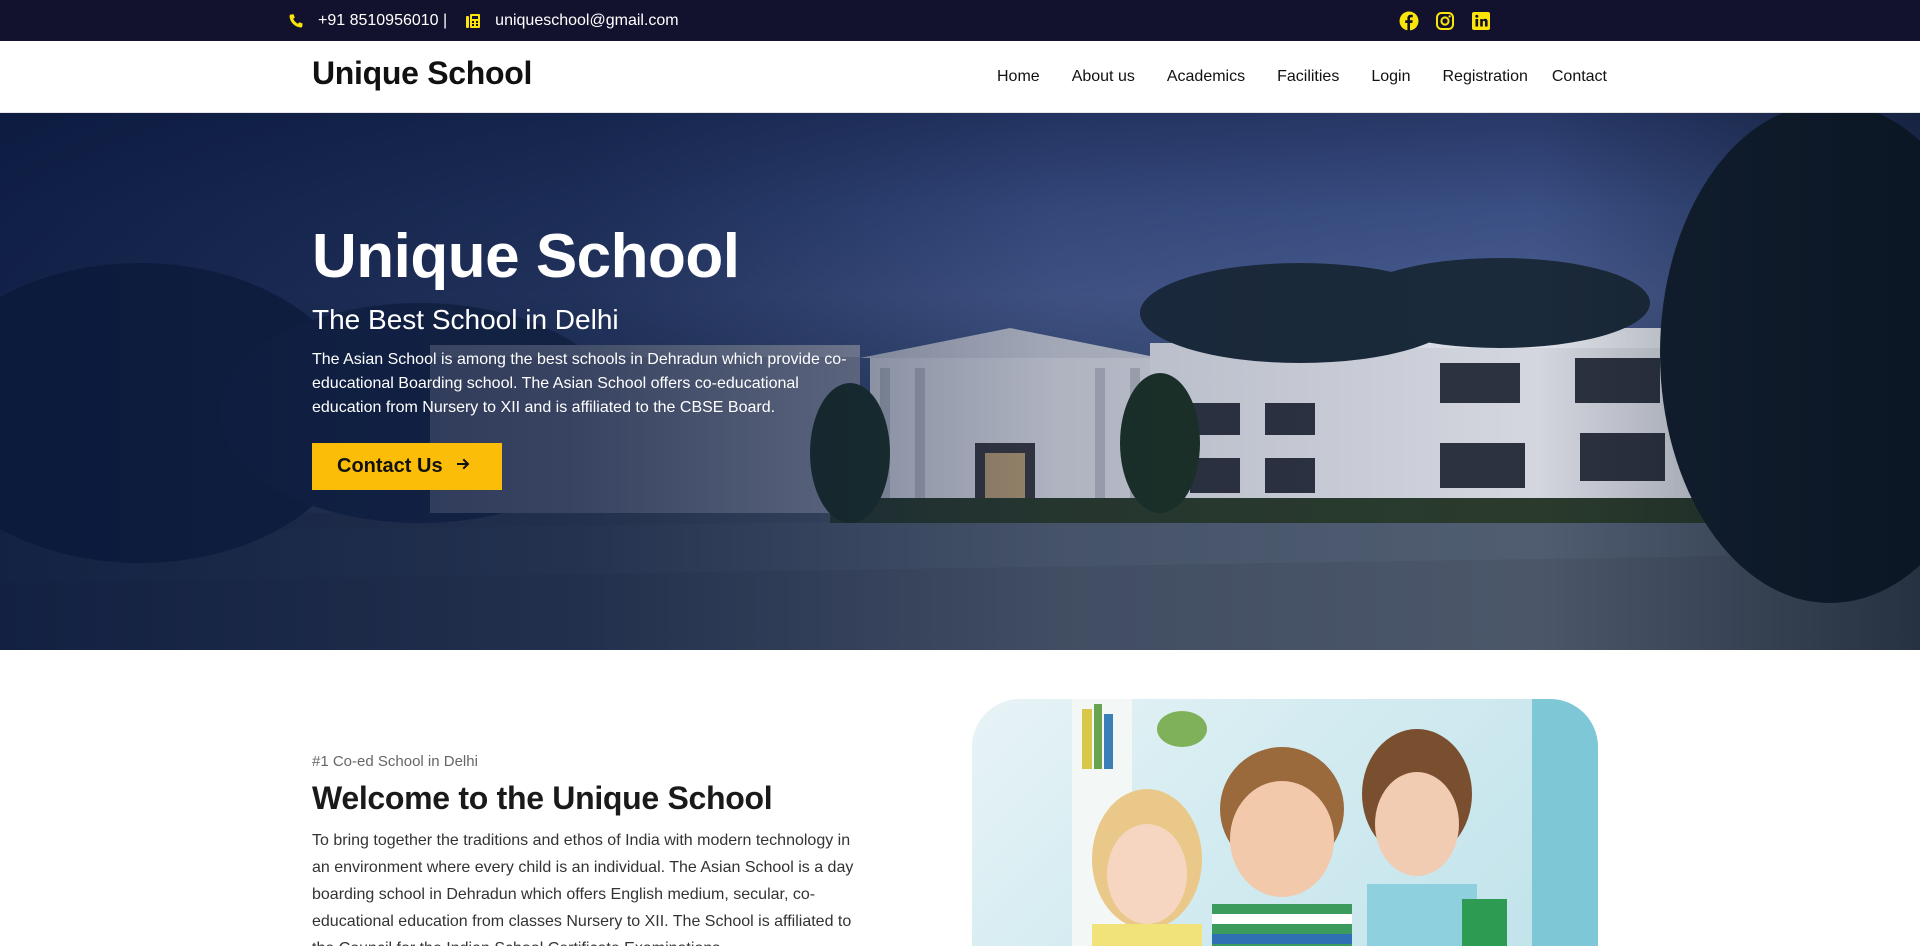  I want to click on email-address: uniqueschool@gmail.com, so click(586, 21).